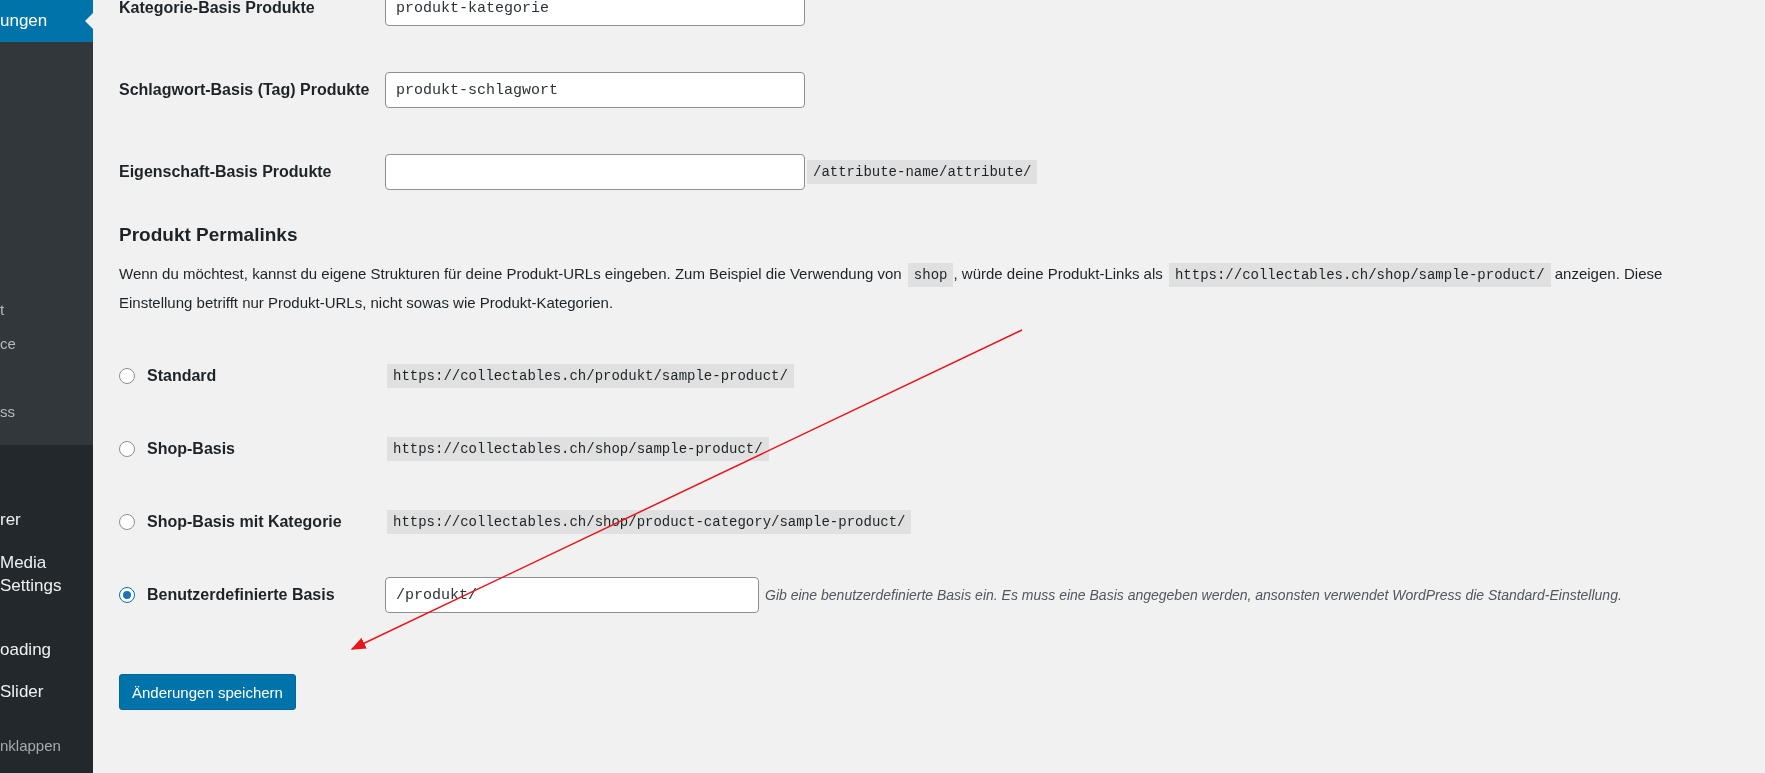 Image resolution: width=1765 pixels, height=773 pixels. Describe the element at coordinates (207, 692) in the screenshot. I see `save-button: Änderungen speichern` at that location.